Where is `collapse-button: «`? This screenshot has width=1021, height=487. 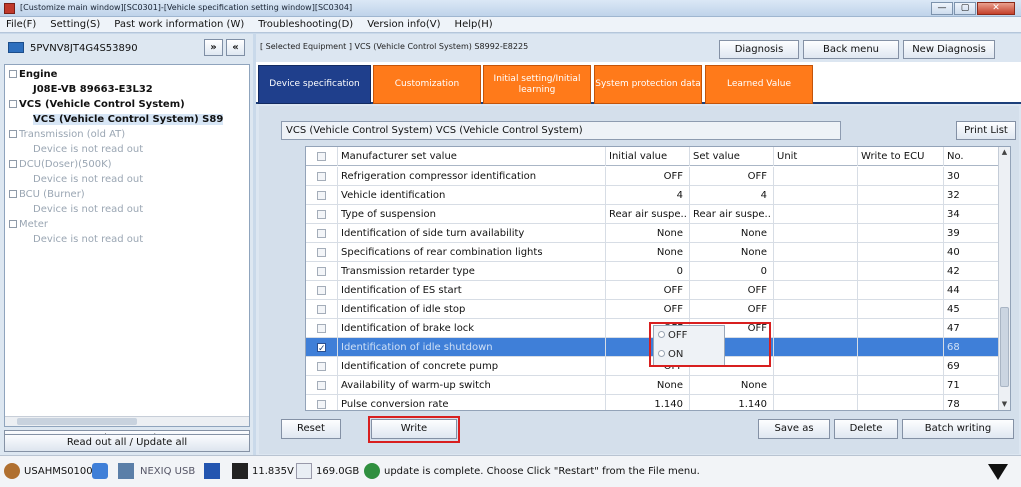
collapse-button: « is located at coordinates (235, 47).